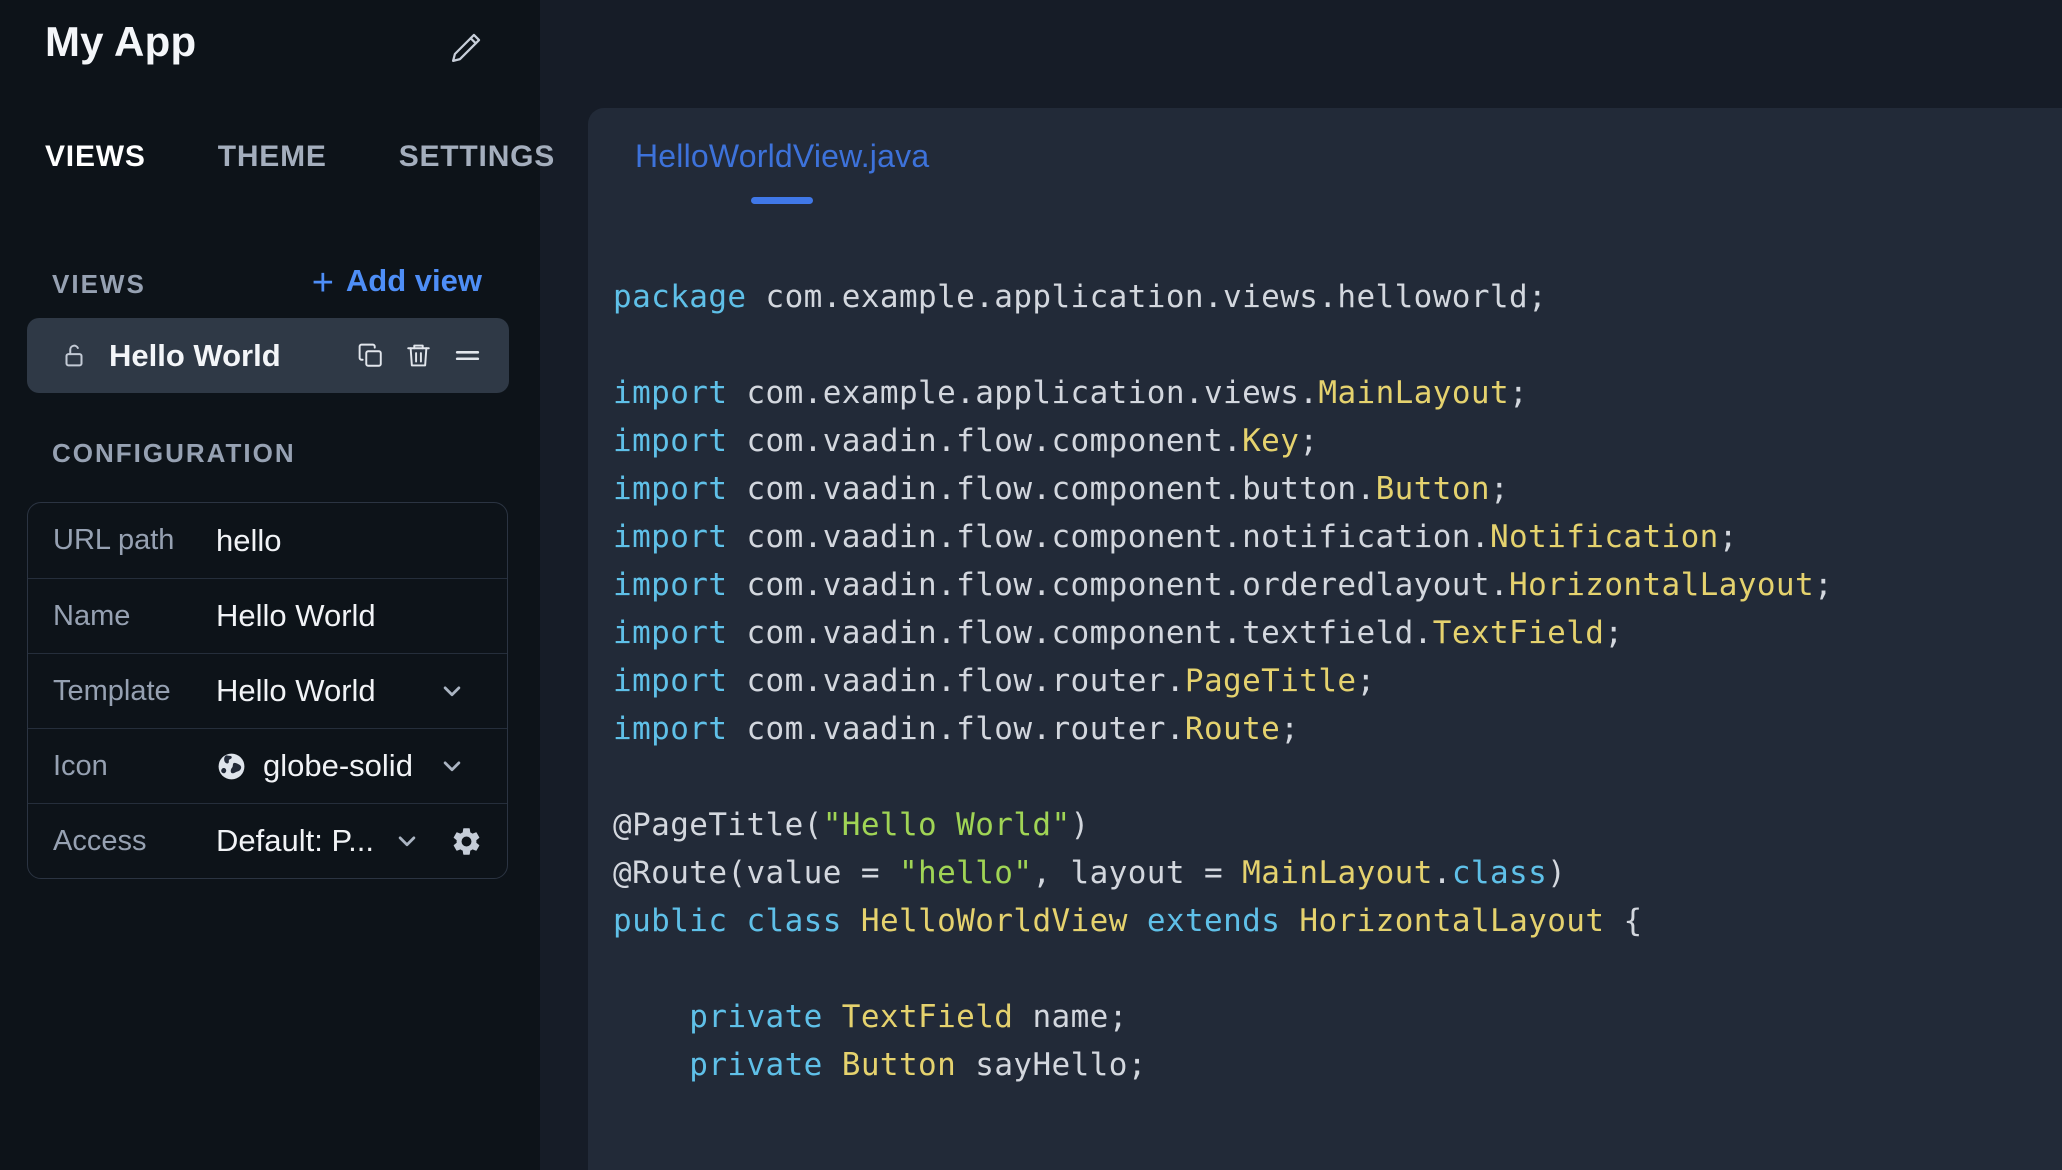 This screenshot has width=2062, height=1170. What do you see at coordinates (782, 156) in the screenshot?
I see `file-tab-helloworldview: HelloWorldView.java` at bounding box center [782, 156].